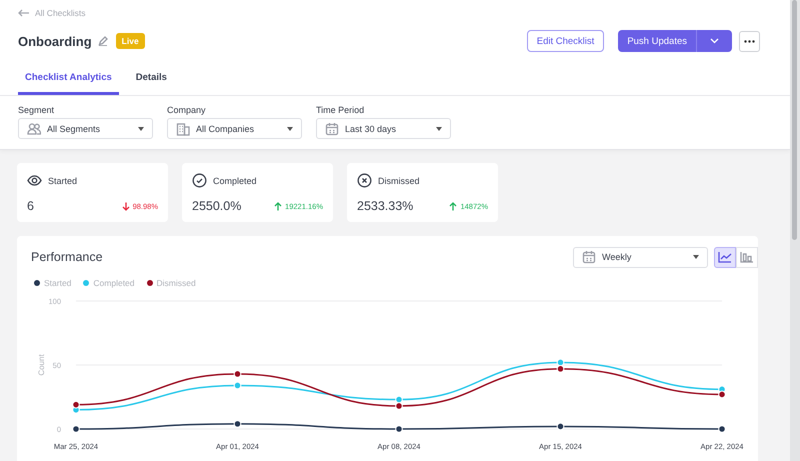 The width and height of the screenshot is (800, 461). I want to click on y-axis-label: Count, so click(41, 365).